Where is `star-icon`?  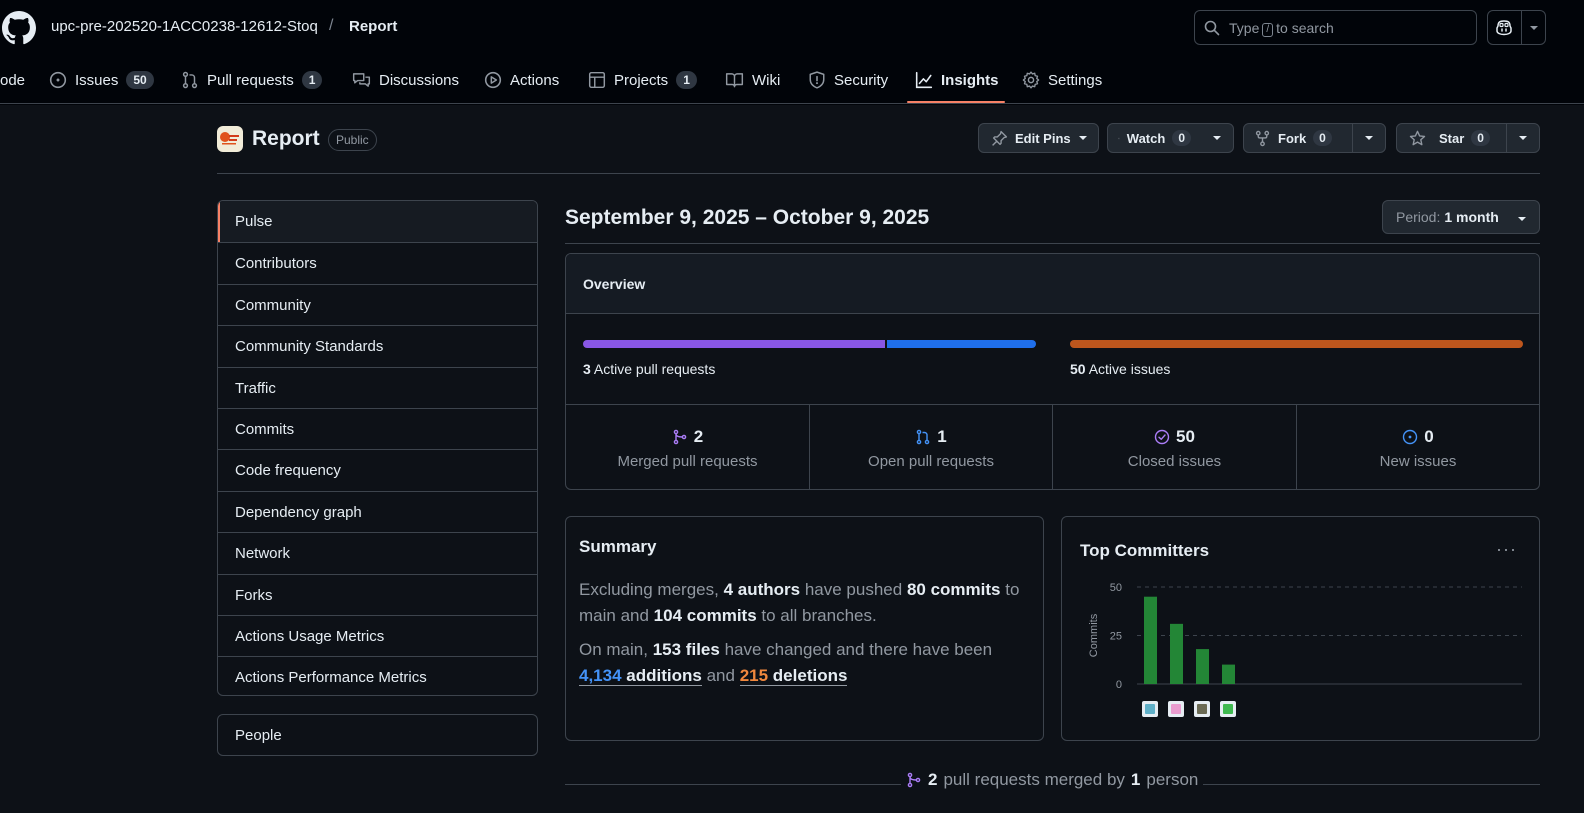
star-icon is located at coordinates (1417, 137).